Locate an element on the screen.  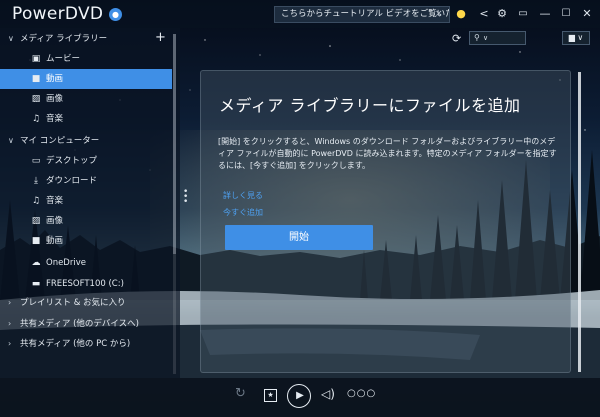
desktop-icon: ▭ is located at coordinates (36, 161).